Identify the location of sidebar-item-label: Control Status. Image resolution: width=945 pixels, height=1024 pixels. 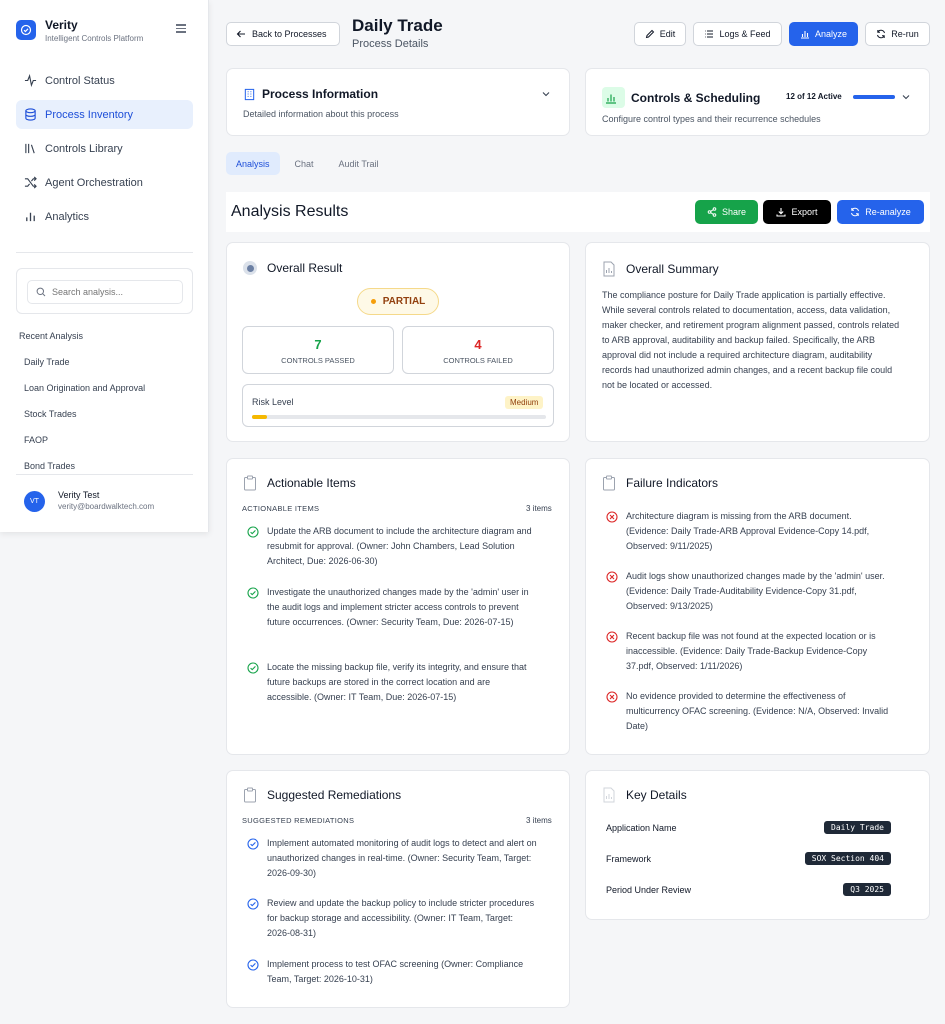
(80, 80).